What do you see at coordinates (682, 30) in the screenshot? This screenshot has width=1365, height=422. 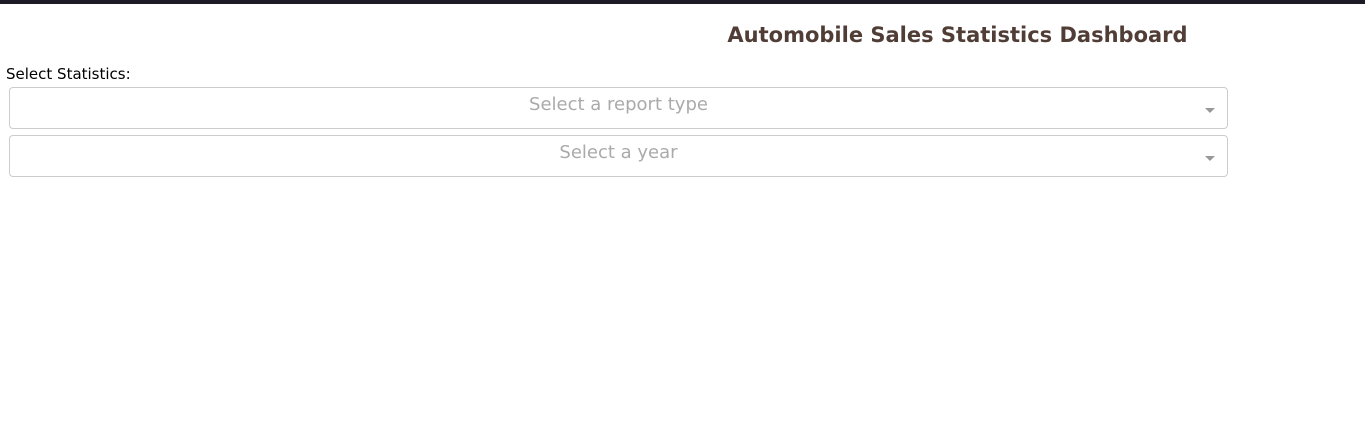 I see `title-area: Automobile Sales Statistics Dashboard` at bounding box center [682, 30].